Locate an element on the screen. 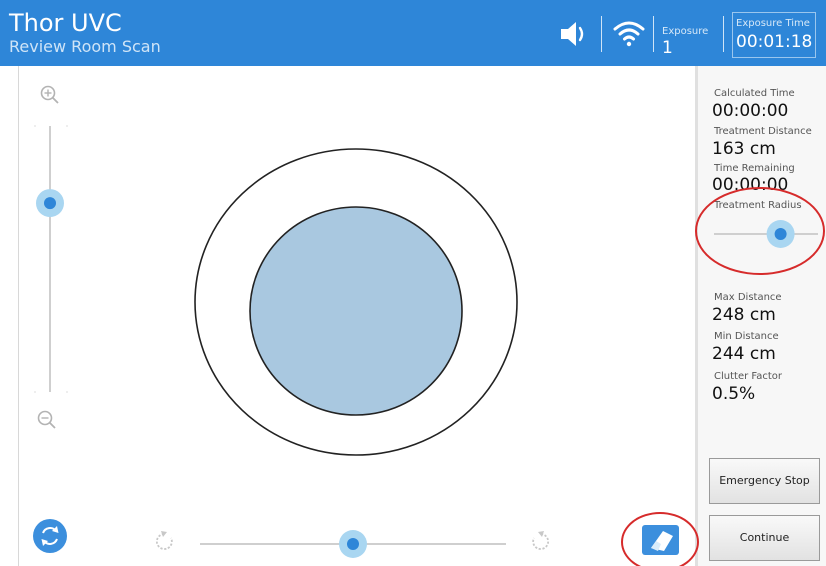  zoom-in-icon is located at coordinates (49, 94).